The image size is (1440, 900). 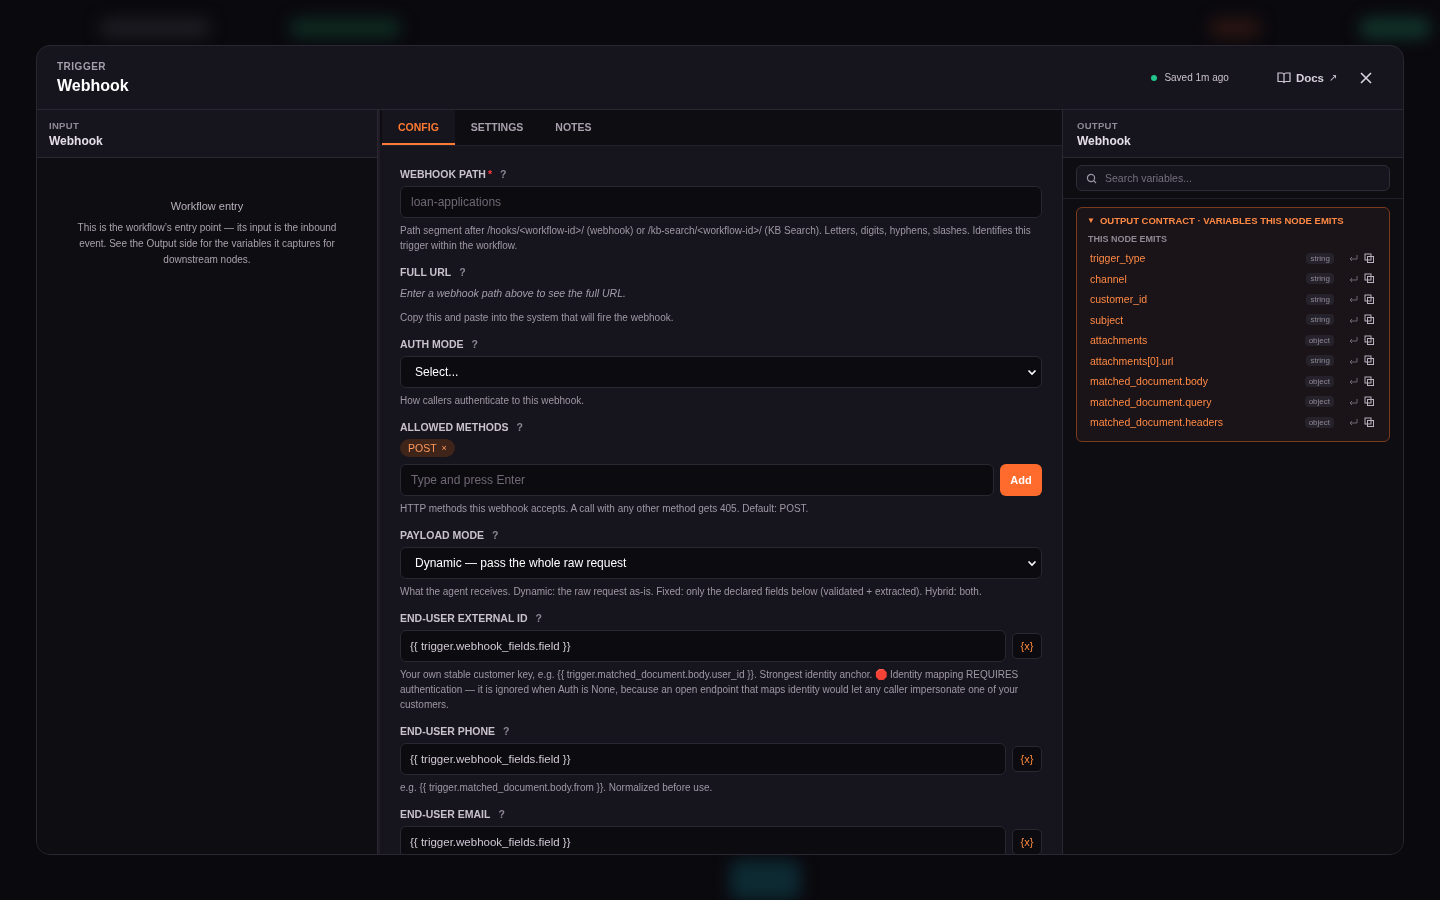 I want to click on remove-tag-button: ×, so click(x=444, y=448).